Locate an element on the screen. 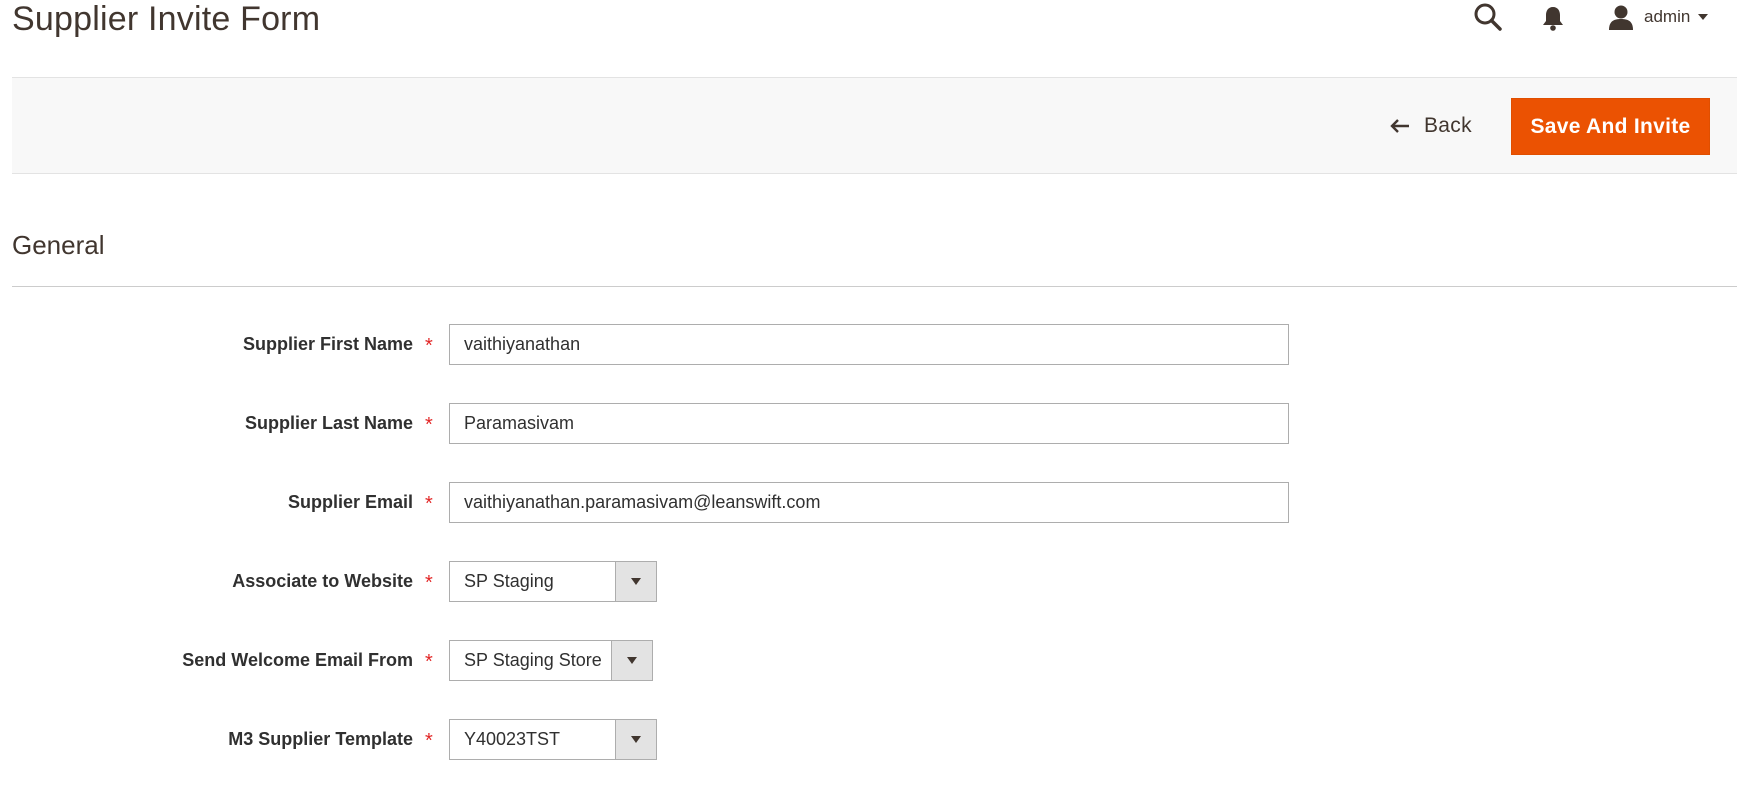  page-actions-bar: Back Save And Invite is located at coordinates (874, 125).